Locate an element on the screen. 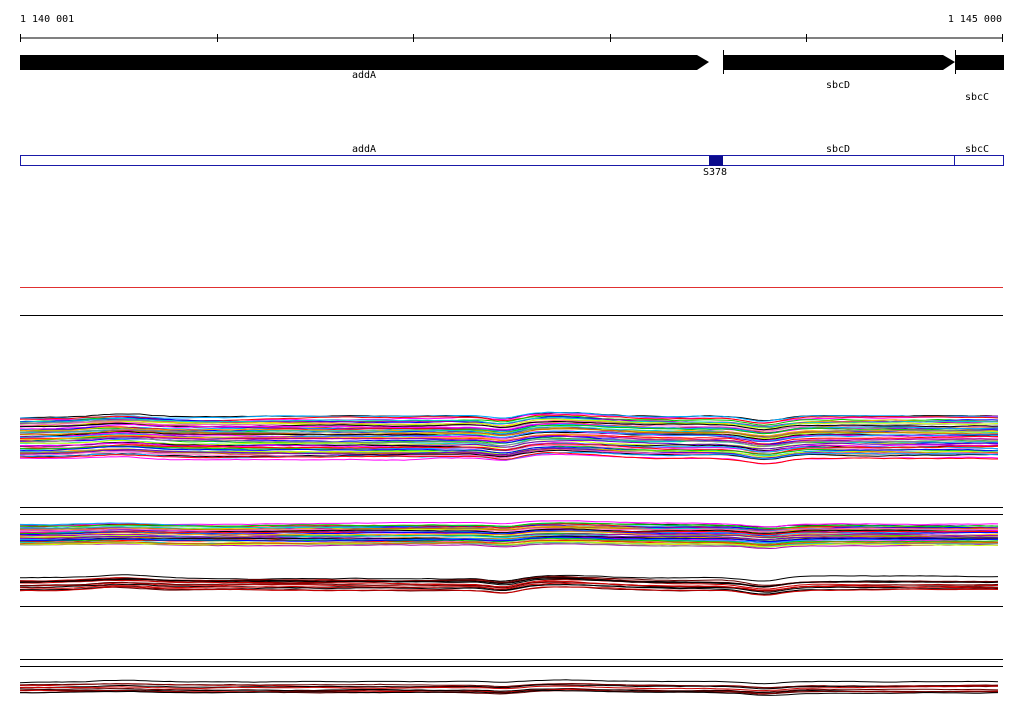 Image resolution: width=1024 pixels, height=714 pixels. annotation-track-box is located at coordinates (512, 160).